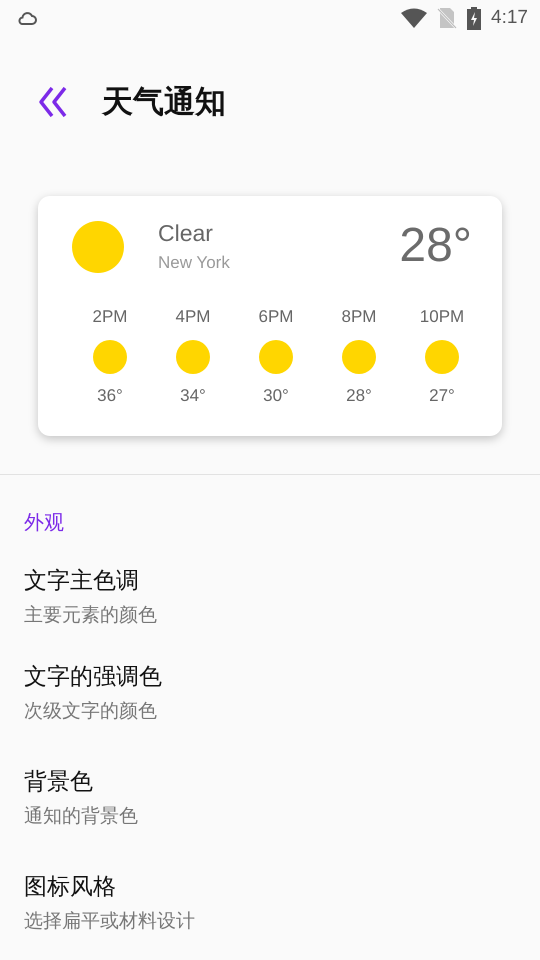  What do you see at coordinates (91, 615) in the screenshot?
I see `setting-subtitle: 主要元素的颜色` at bounding box center [91, 615].